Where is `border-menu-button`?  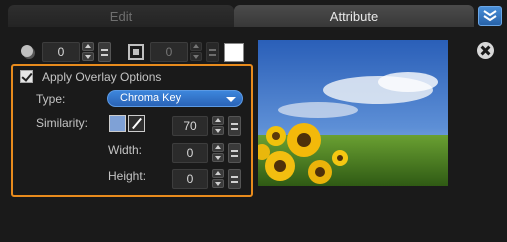
border-menu-button is located at coordinates (212, 52).